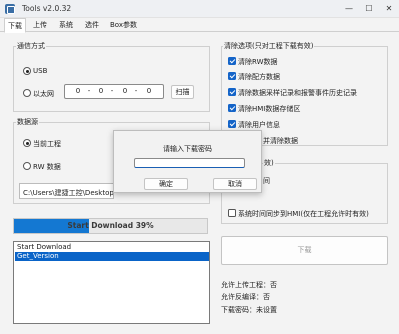  I want to click on log-list: Start Download Get_Version, so click(111, 282).